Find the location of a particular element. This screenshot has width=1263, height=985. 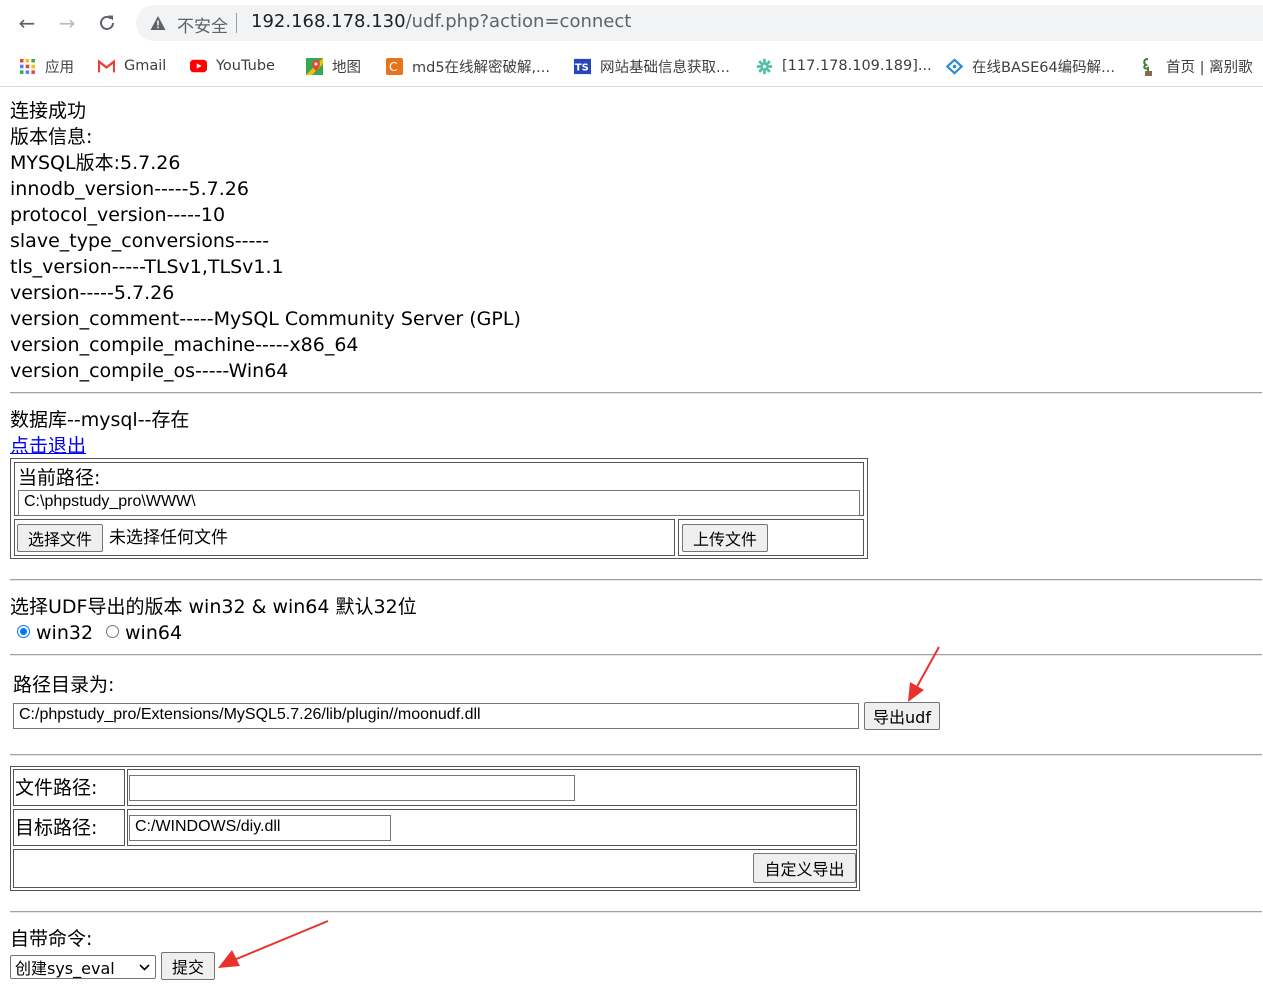

bookmark-gmail: Gmail is located at coordinates (132, 66).